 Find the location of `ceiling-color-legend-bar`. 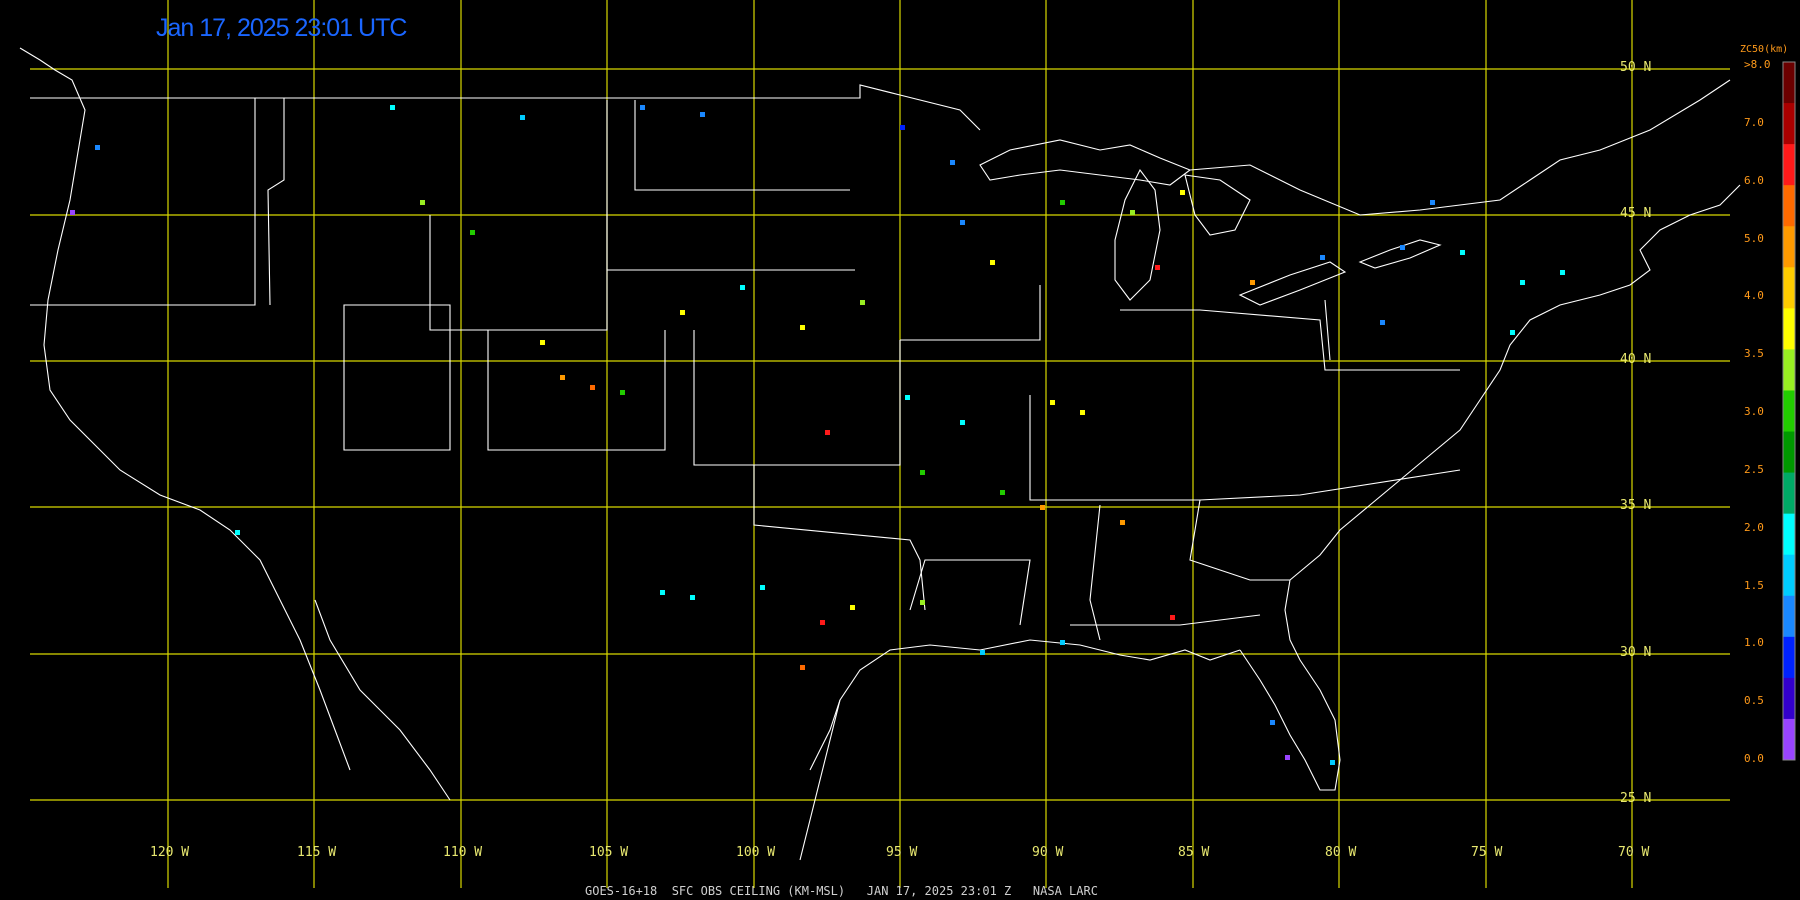

ceiling-color-legend-bar is located at coordinates (1789, 411).